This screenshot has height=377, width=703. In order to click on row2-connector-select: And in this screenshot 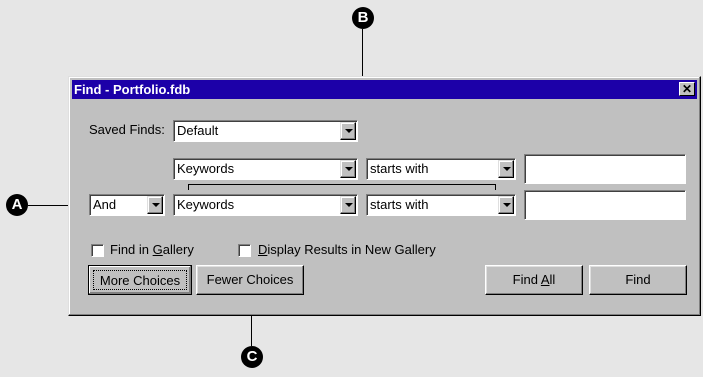, I will do `click(127, 205)`.